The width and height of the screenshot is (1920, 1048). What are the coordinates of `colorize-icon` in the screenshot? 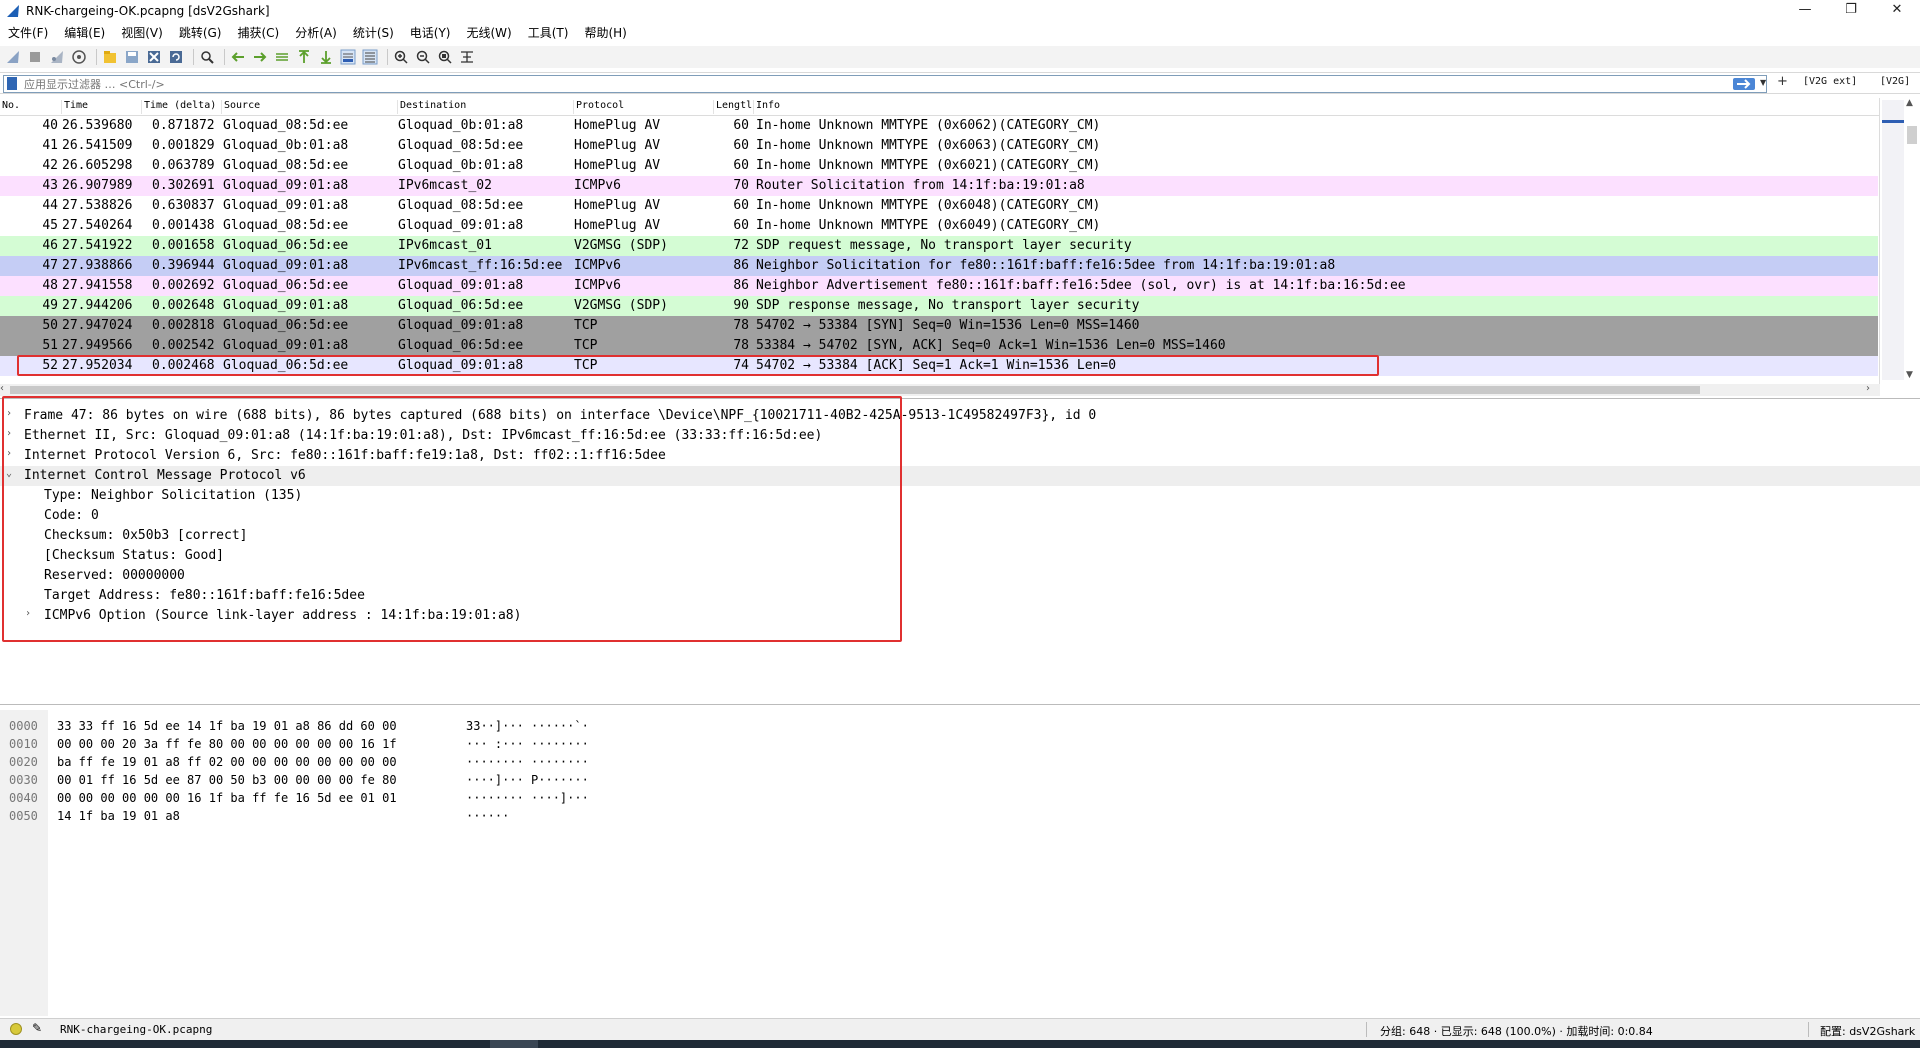 It's located at (370, 57).